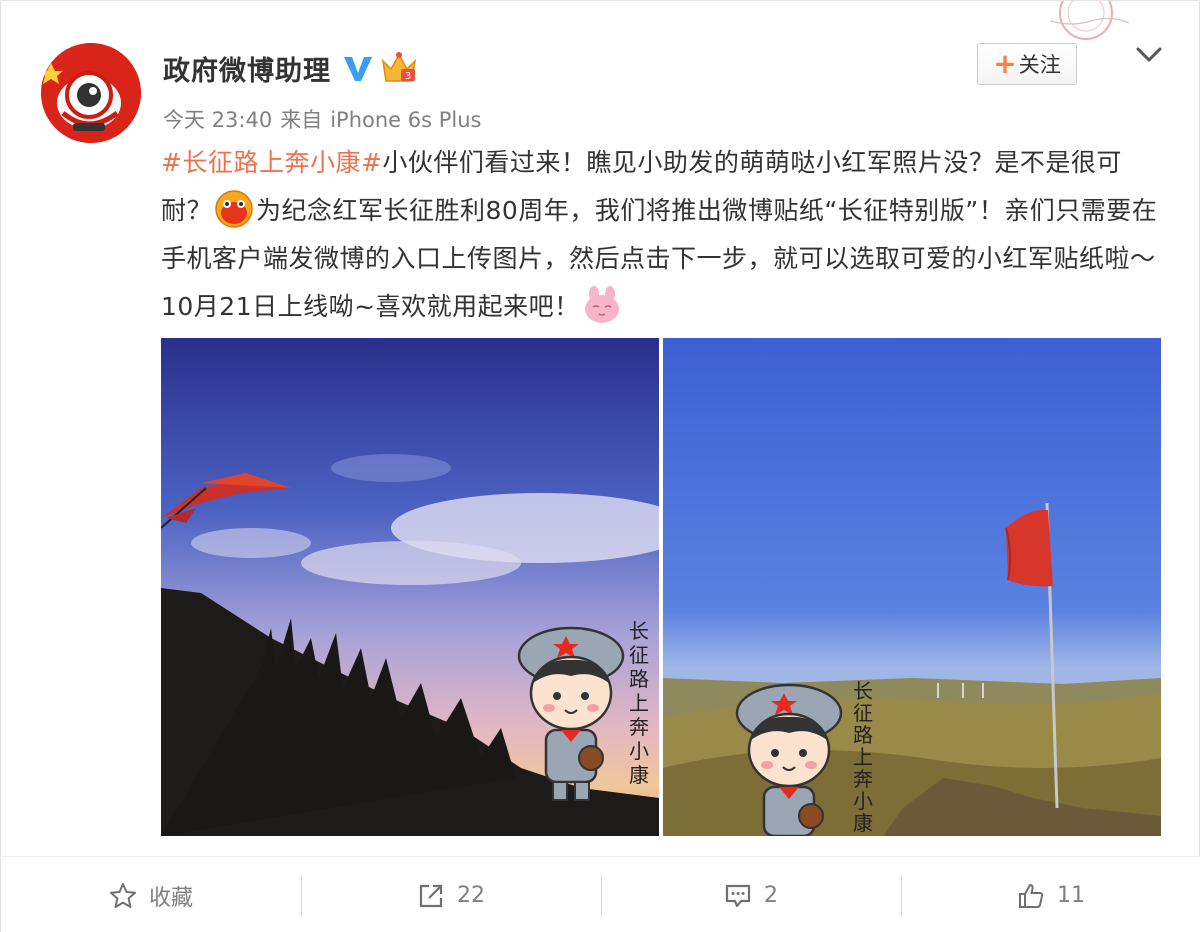 Image resolution: width=1200 pixels, height=932 pixels. What do you see at coordinates (431, 895) in the screenshot?
I see `share-arrow-icon` at bounding box center [431, 895].